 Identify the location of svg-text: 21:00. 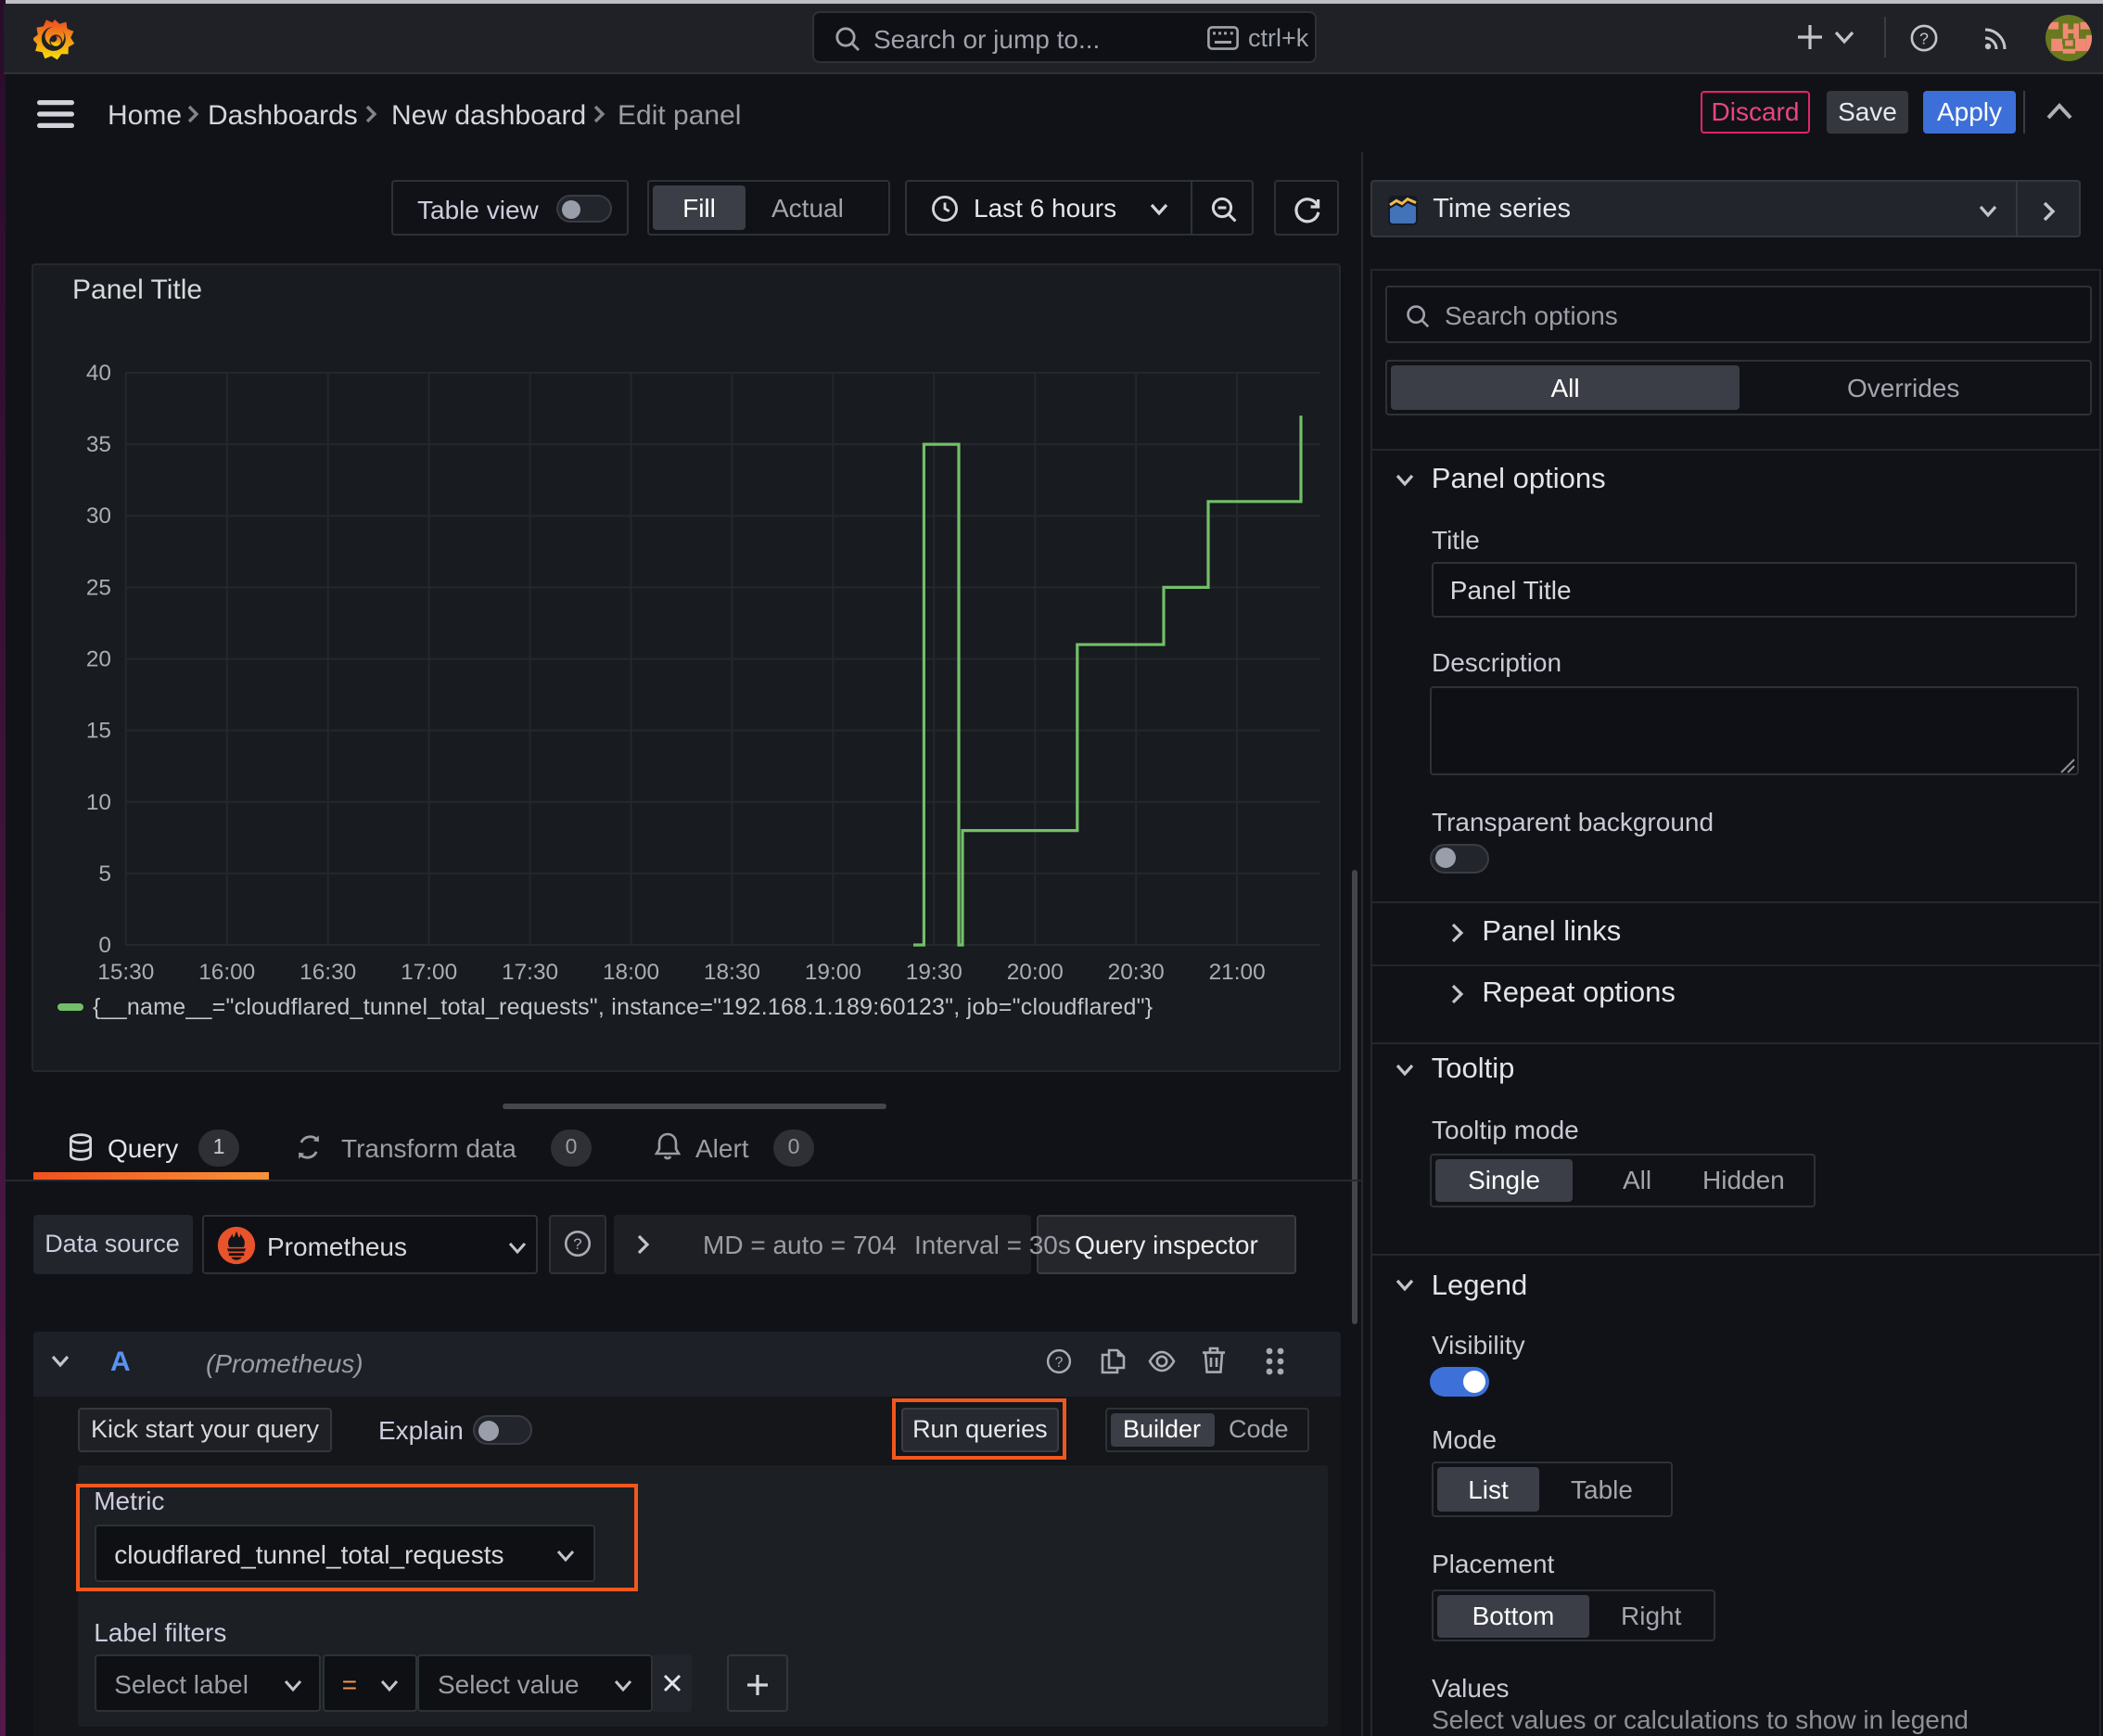
(1236, 972).